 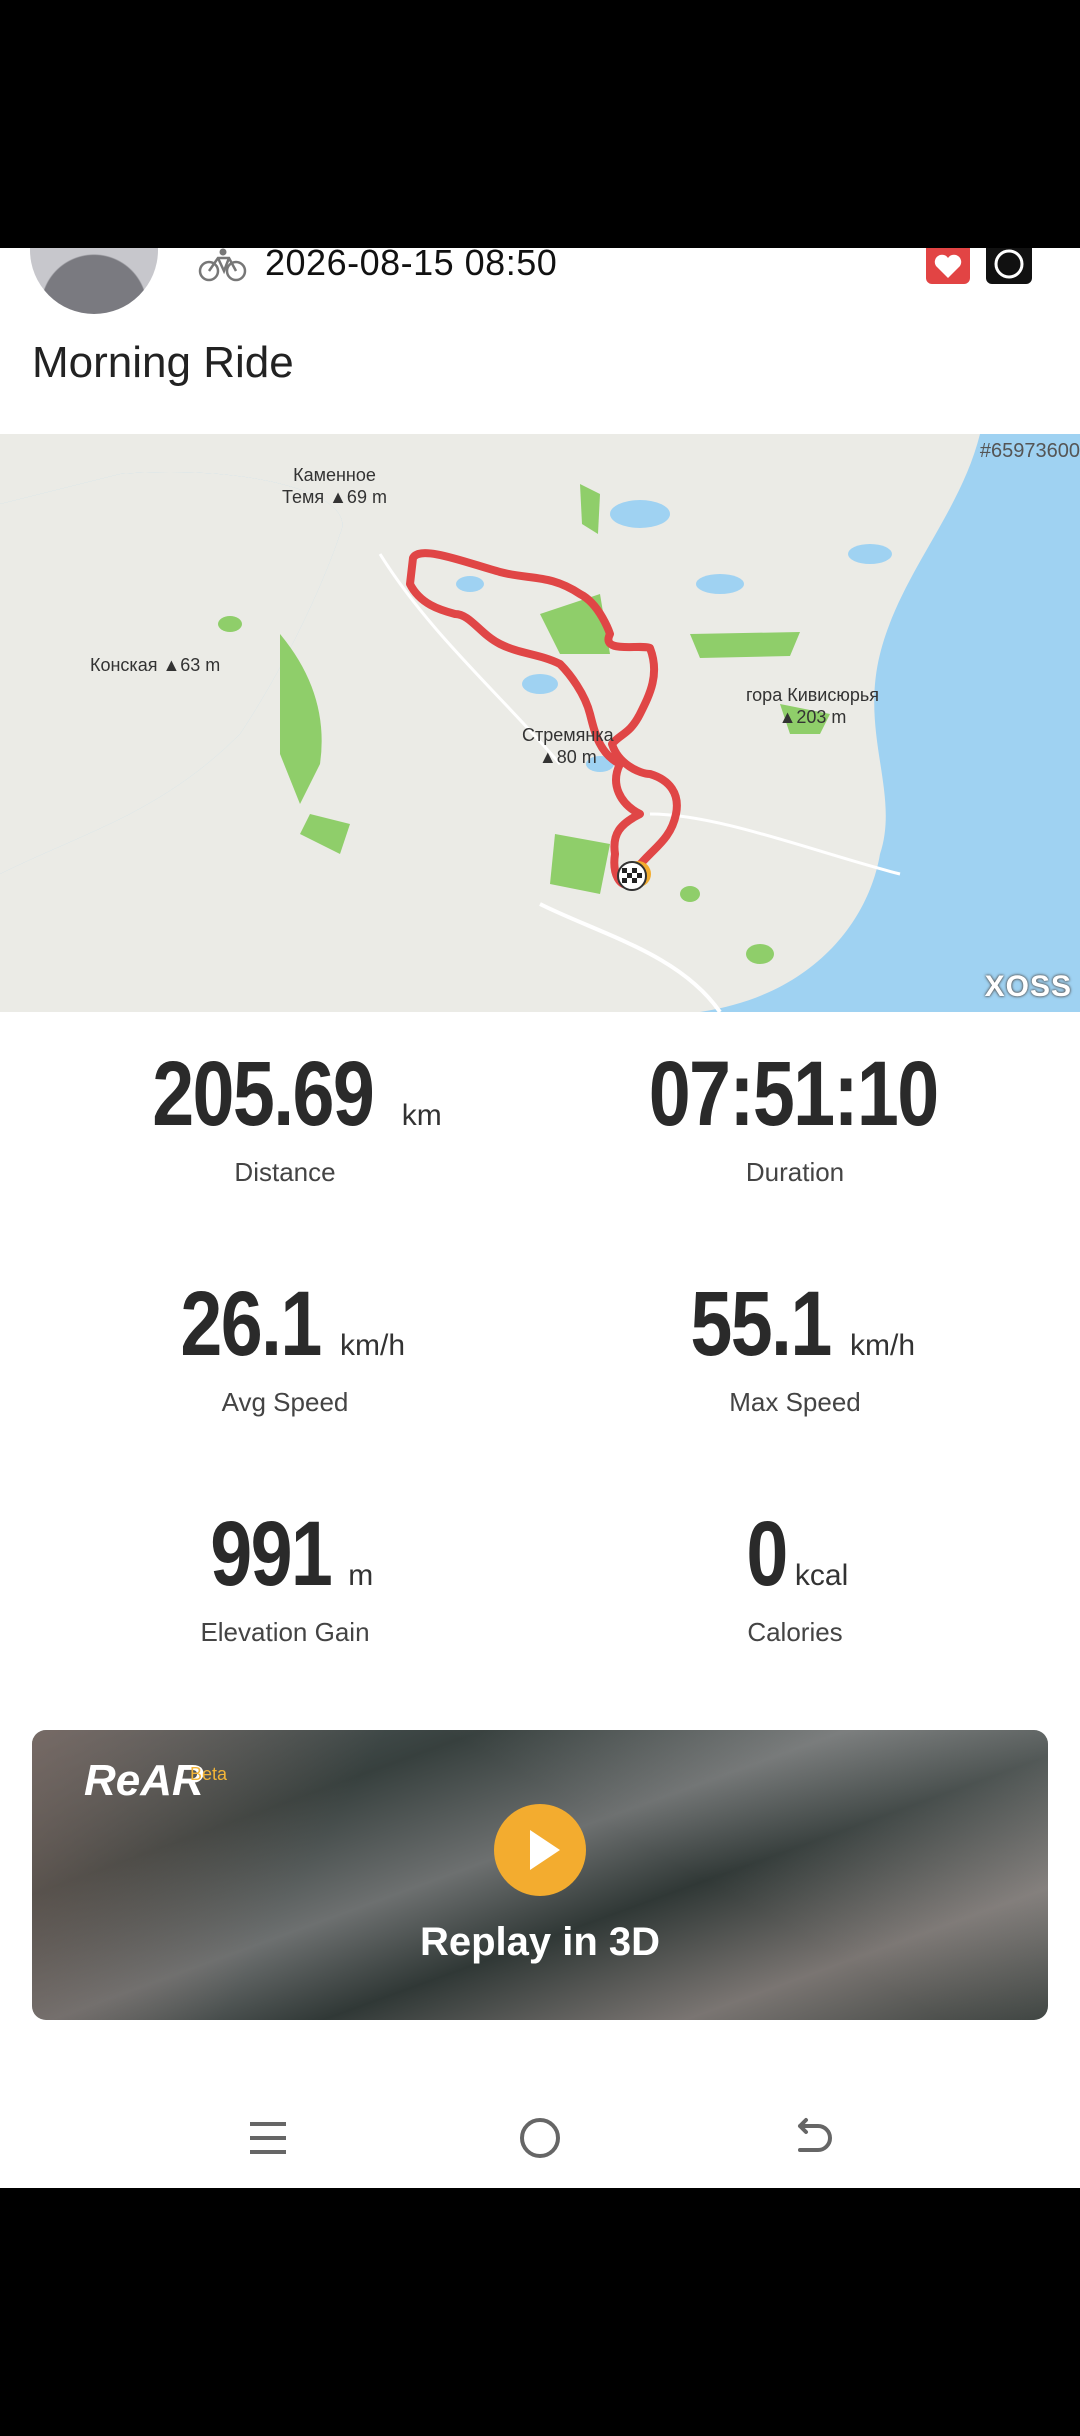 What do you see at coordinates (812, 2138) in the screenshot?
I see `back-icon` at bounding box center [812, 2138].